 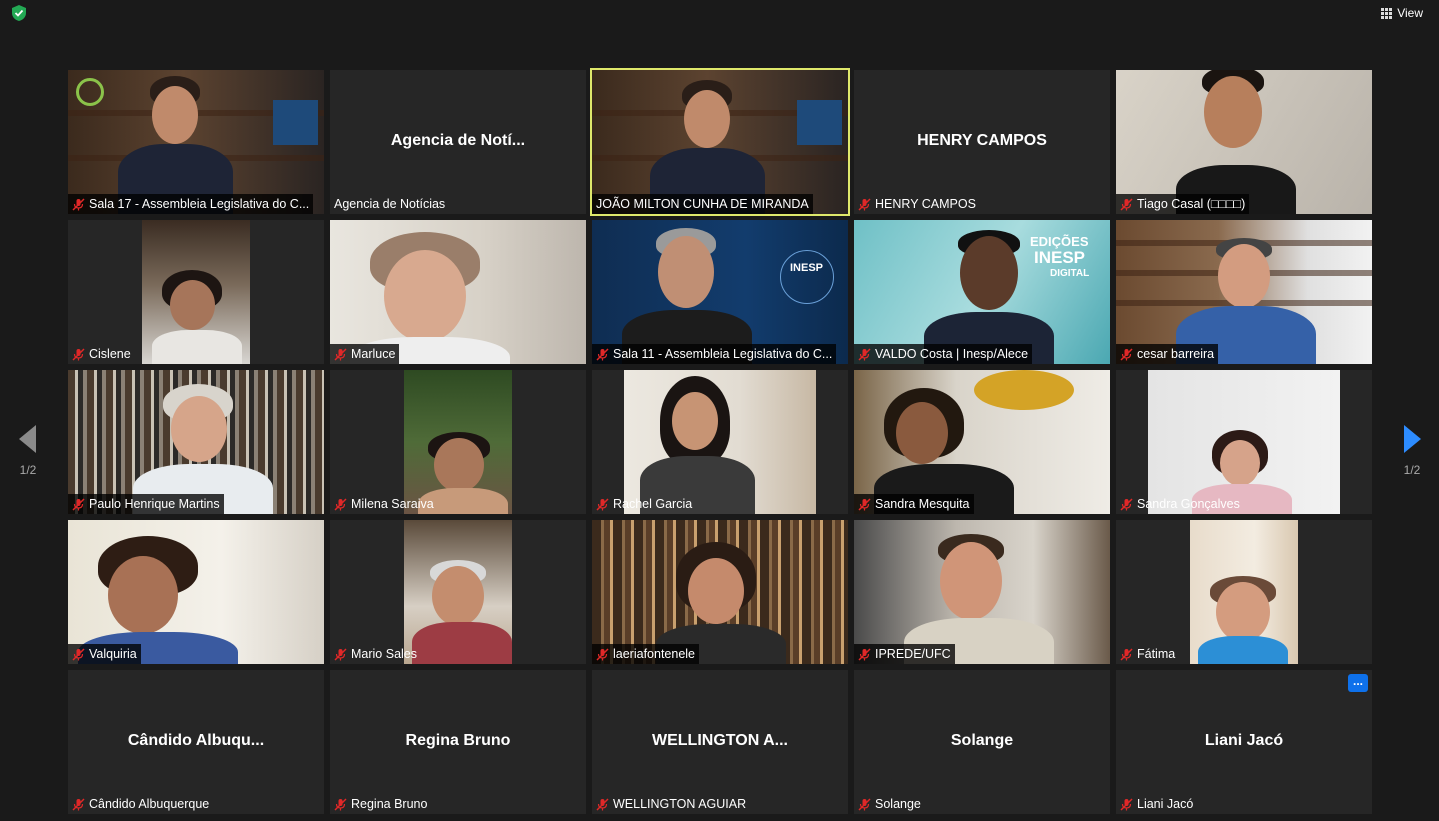 I want to click on participant-name: Rachel Garcia, so click(x=653, y=504).